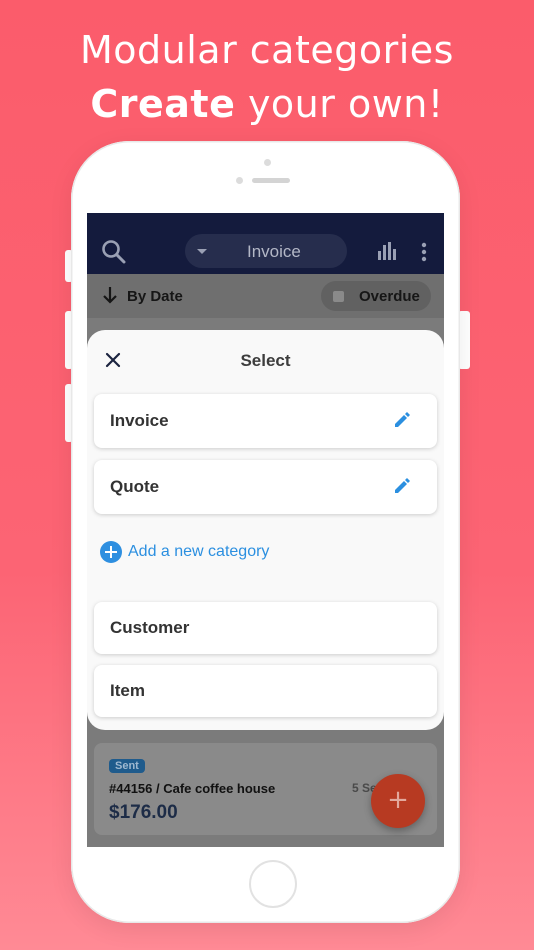 This screenshot has height=950, width=534. What do you see at coordinates (389, 296) in the screenshot?
I see `overdue-filter-label: Overdue` at bounding box center [389, 296].